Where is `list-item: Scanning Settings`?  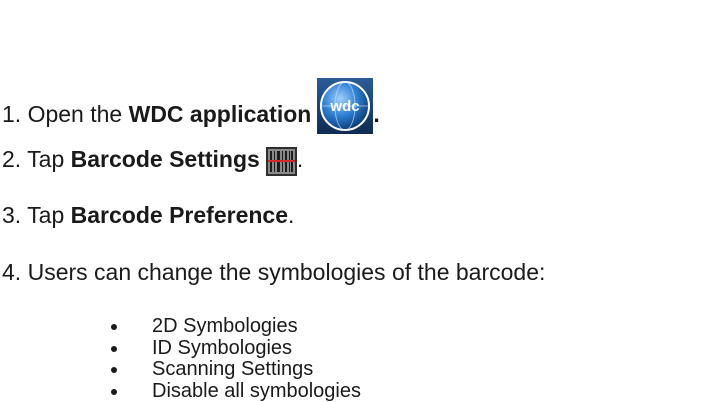 list-item: Scanning Settings is located at coordinates (233, 370).